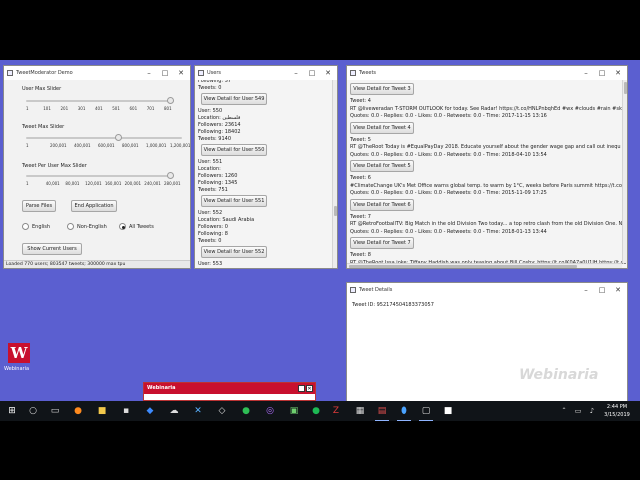  What do you see at coordinates (382, 166) in the screenshot?
I see `tweets-view-detail-button: View Detail for Tweet 5` at bounding box center [382, 166].